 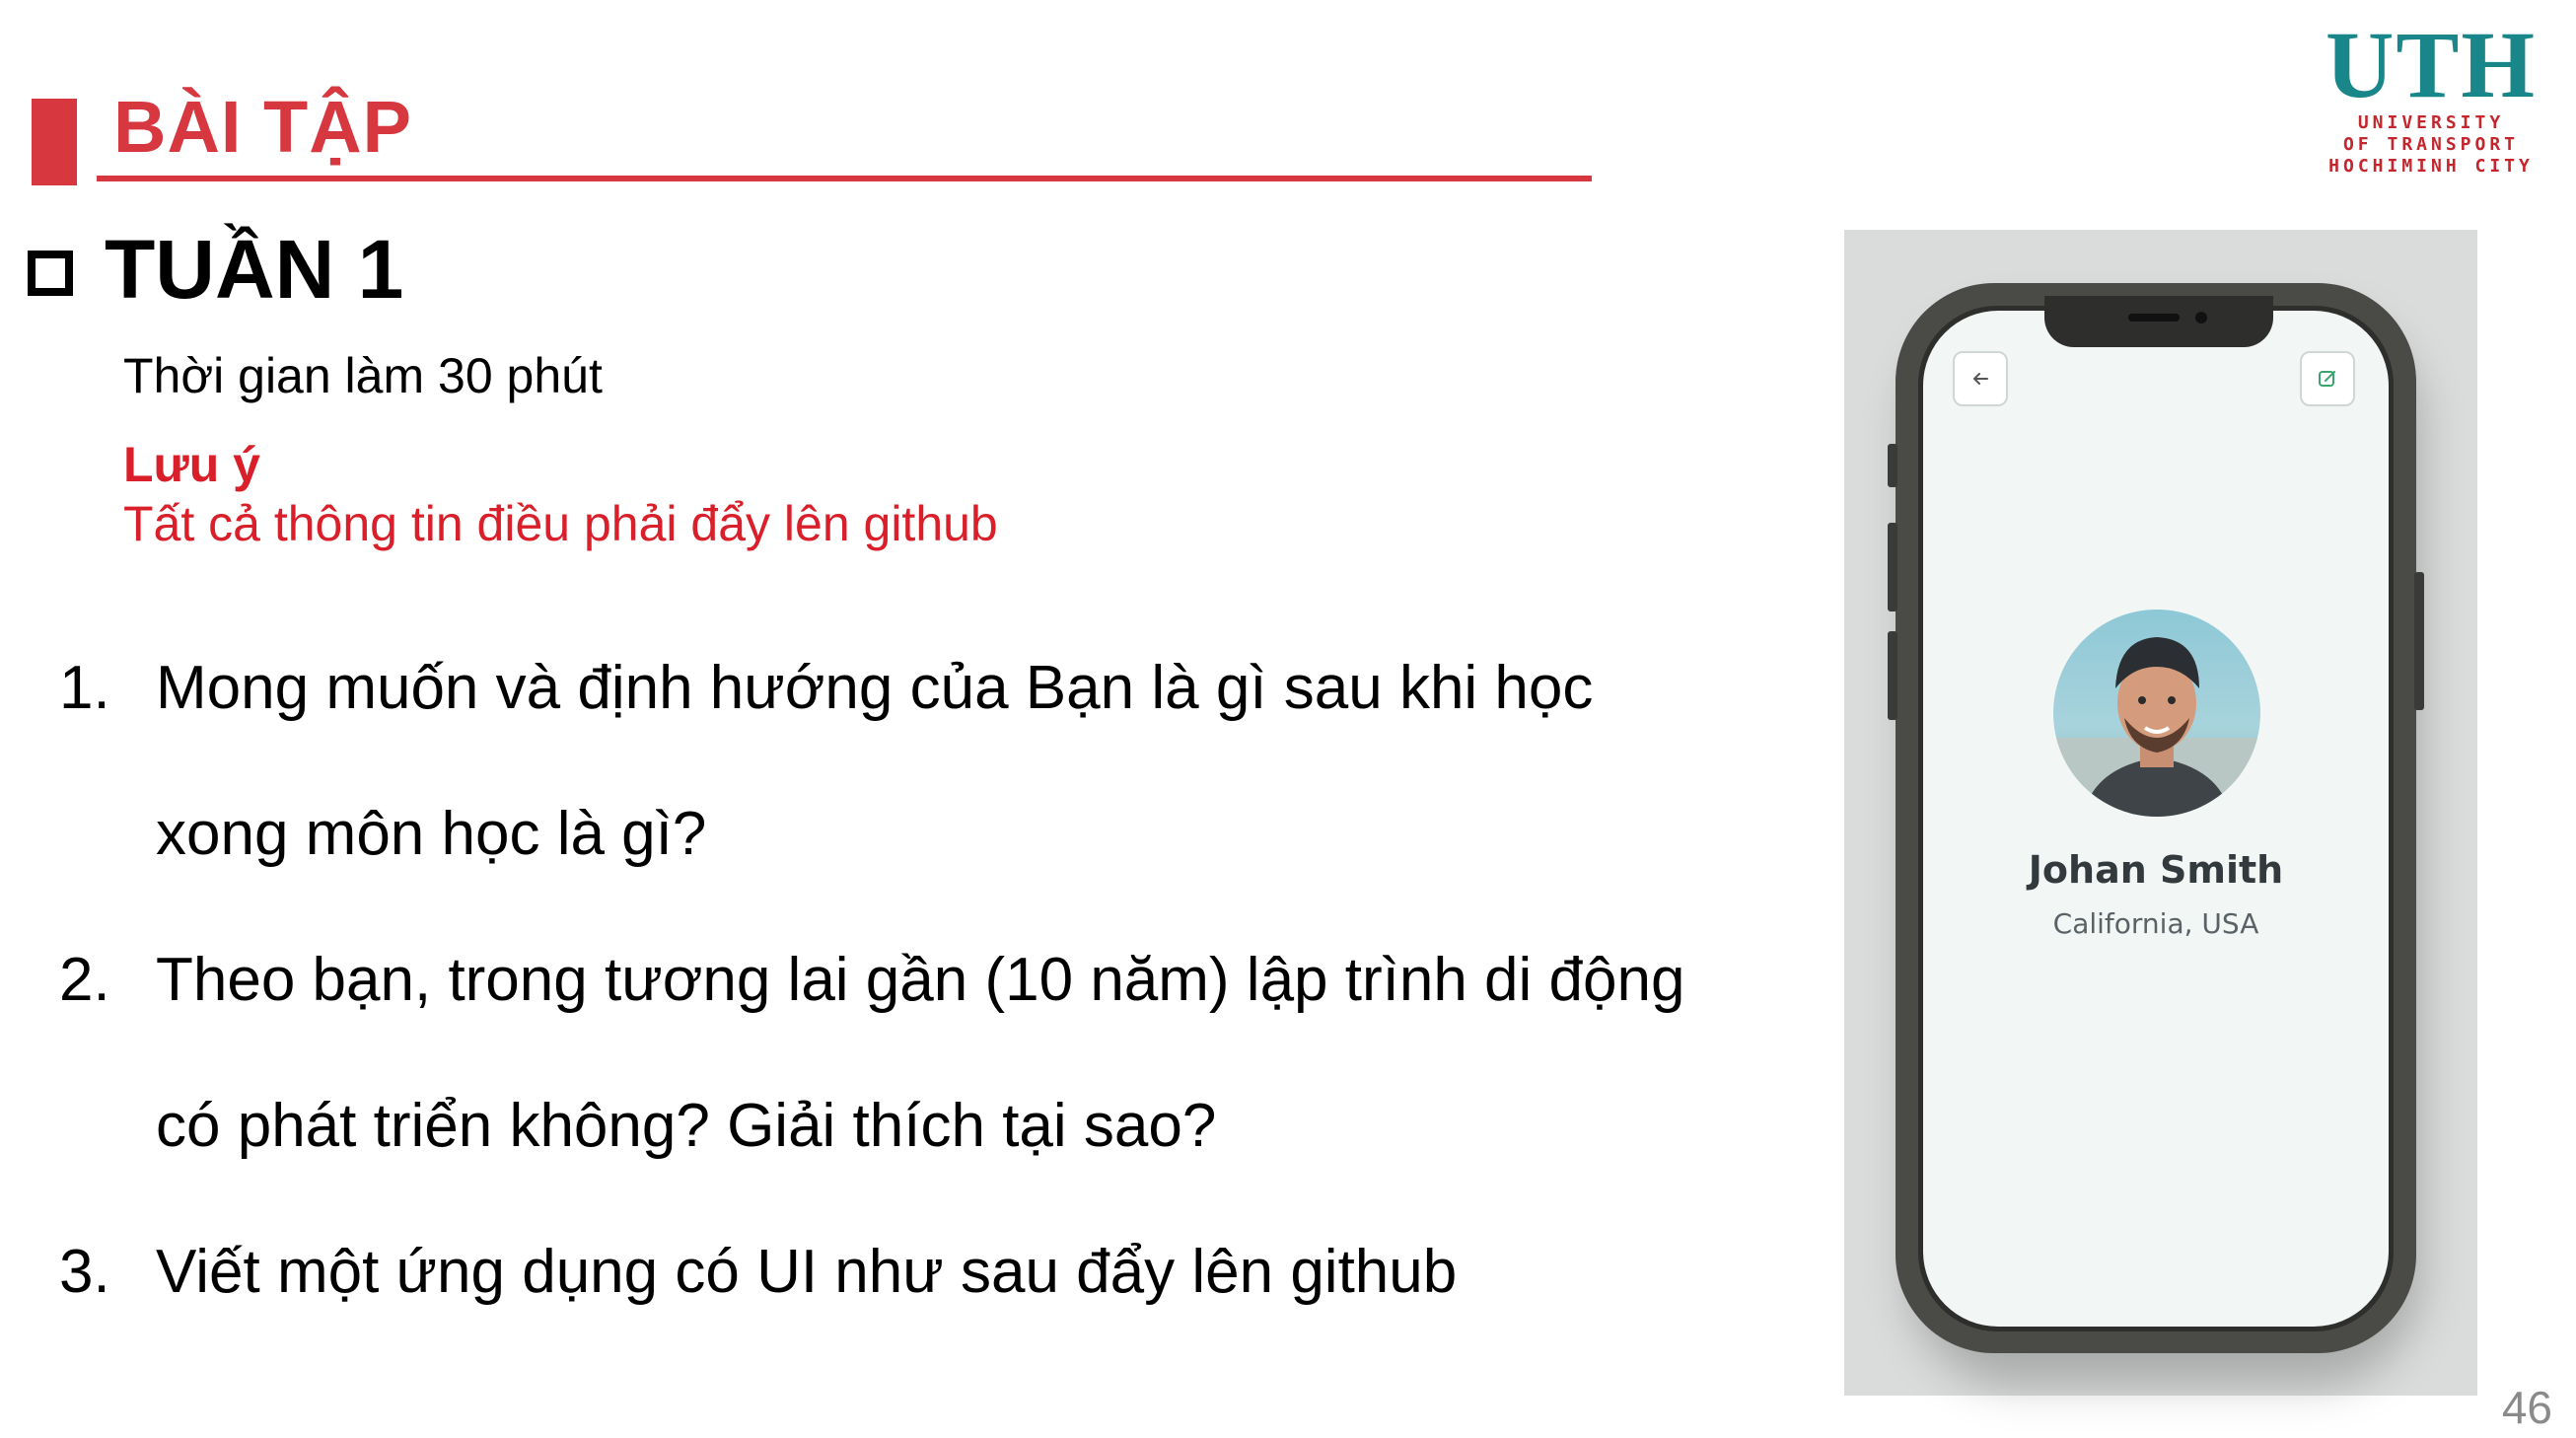 I want to click on header-underline, so click(x=844, y=178).